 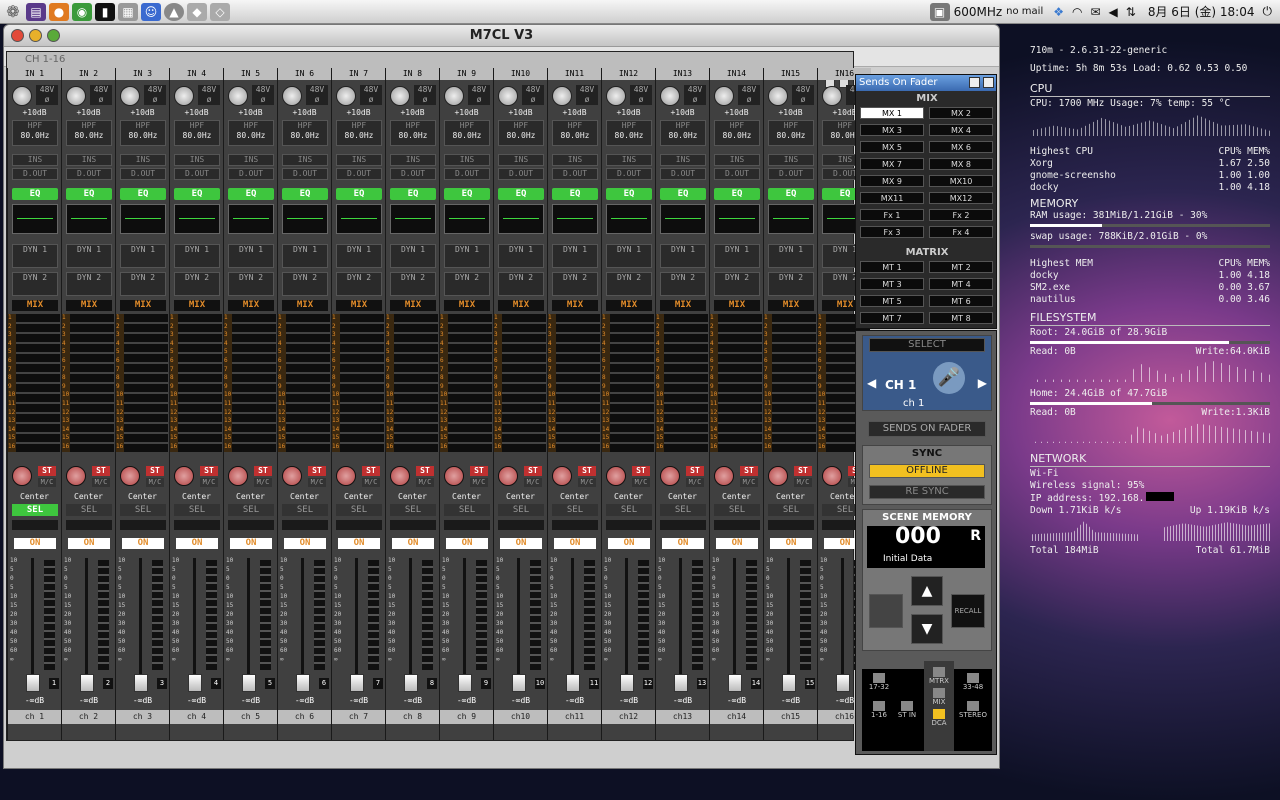 I want to click on send-button-mx9: MX 9, so click(x=892, y=181).